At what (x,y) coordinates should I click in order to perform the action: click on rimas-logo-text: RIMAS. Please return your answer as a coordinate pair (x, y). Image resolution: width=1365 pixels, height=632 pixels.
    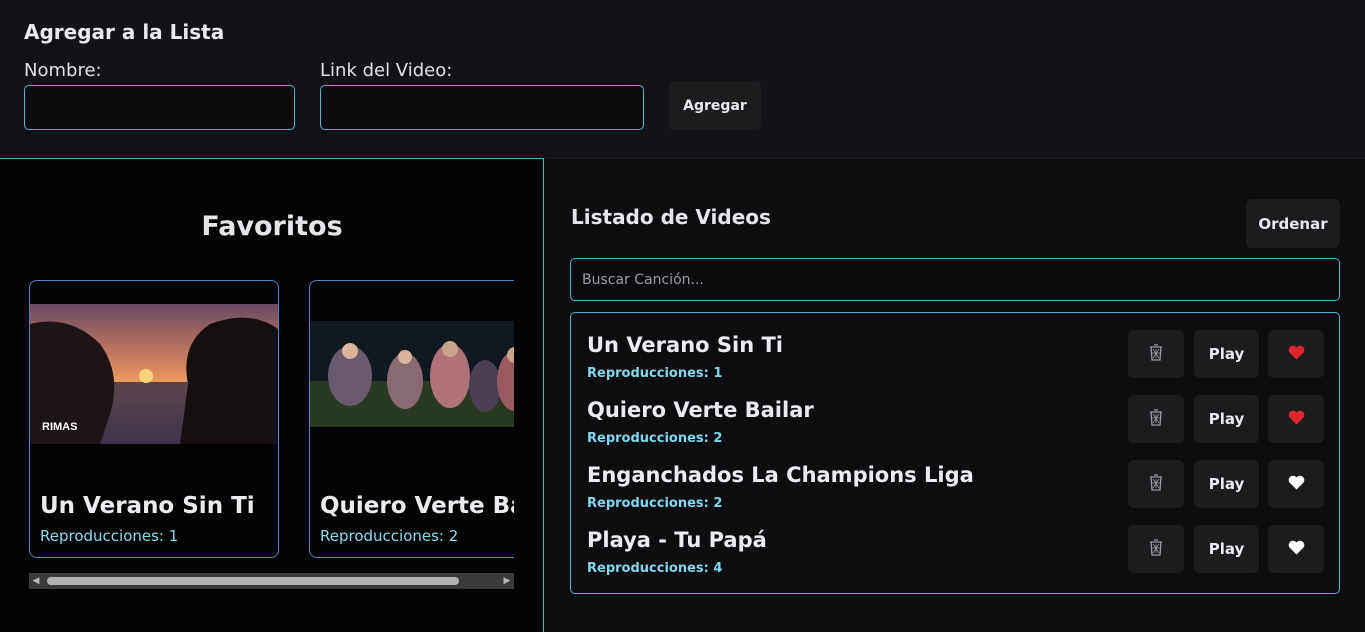
    Looking at the image, I should click on (59, 427).